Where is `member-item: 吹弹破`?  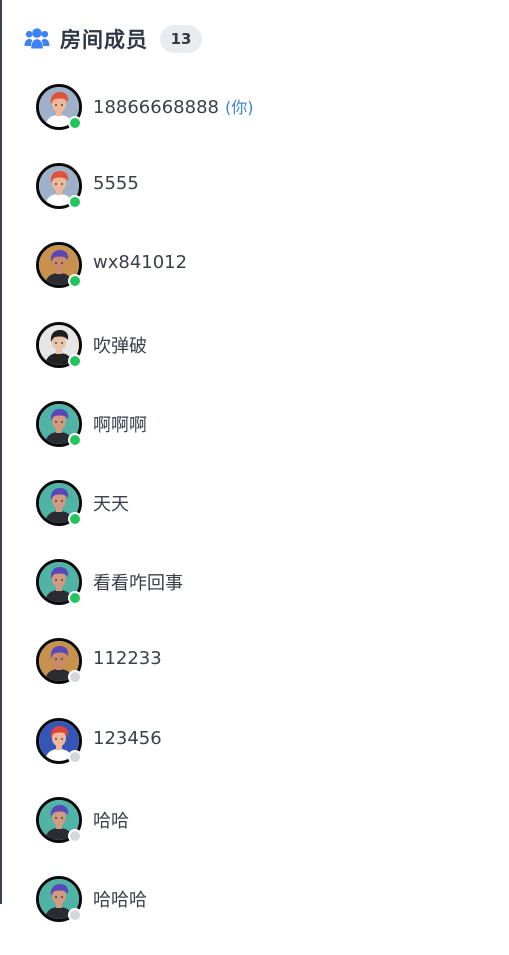 member-item: 吹弹破 is located at coordinates (144, 361).